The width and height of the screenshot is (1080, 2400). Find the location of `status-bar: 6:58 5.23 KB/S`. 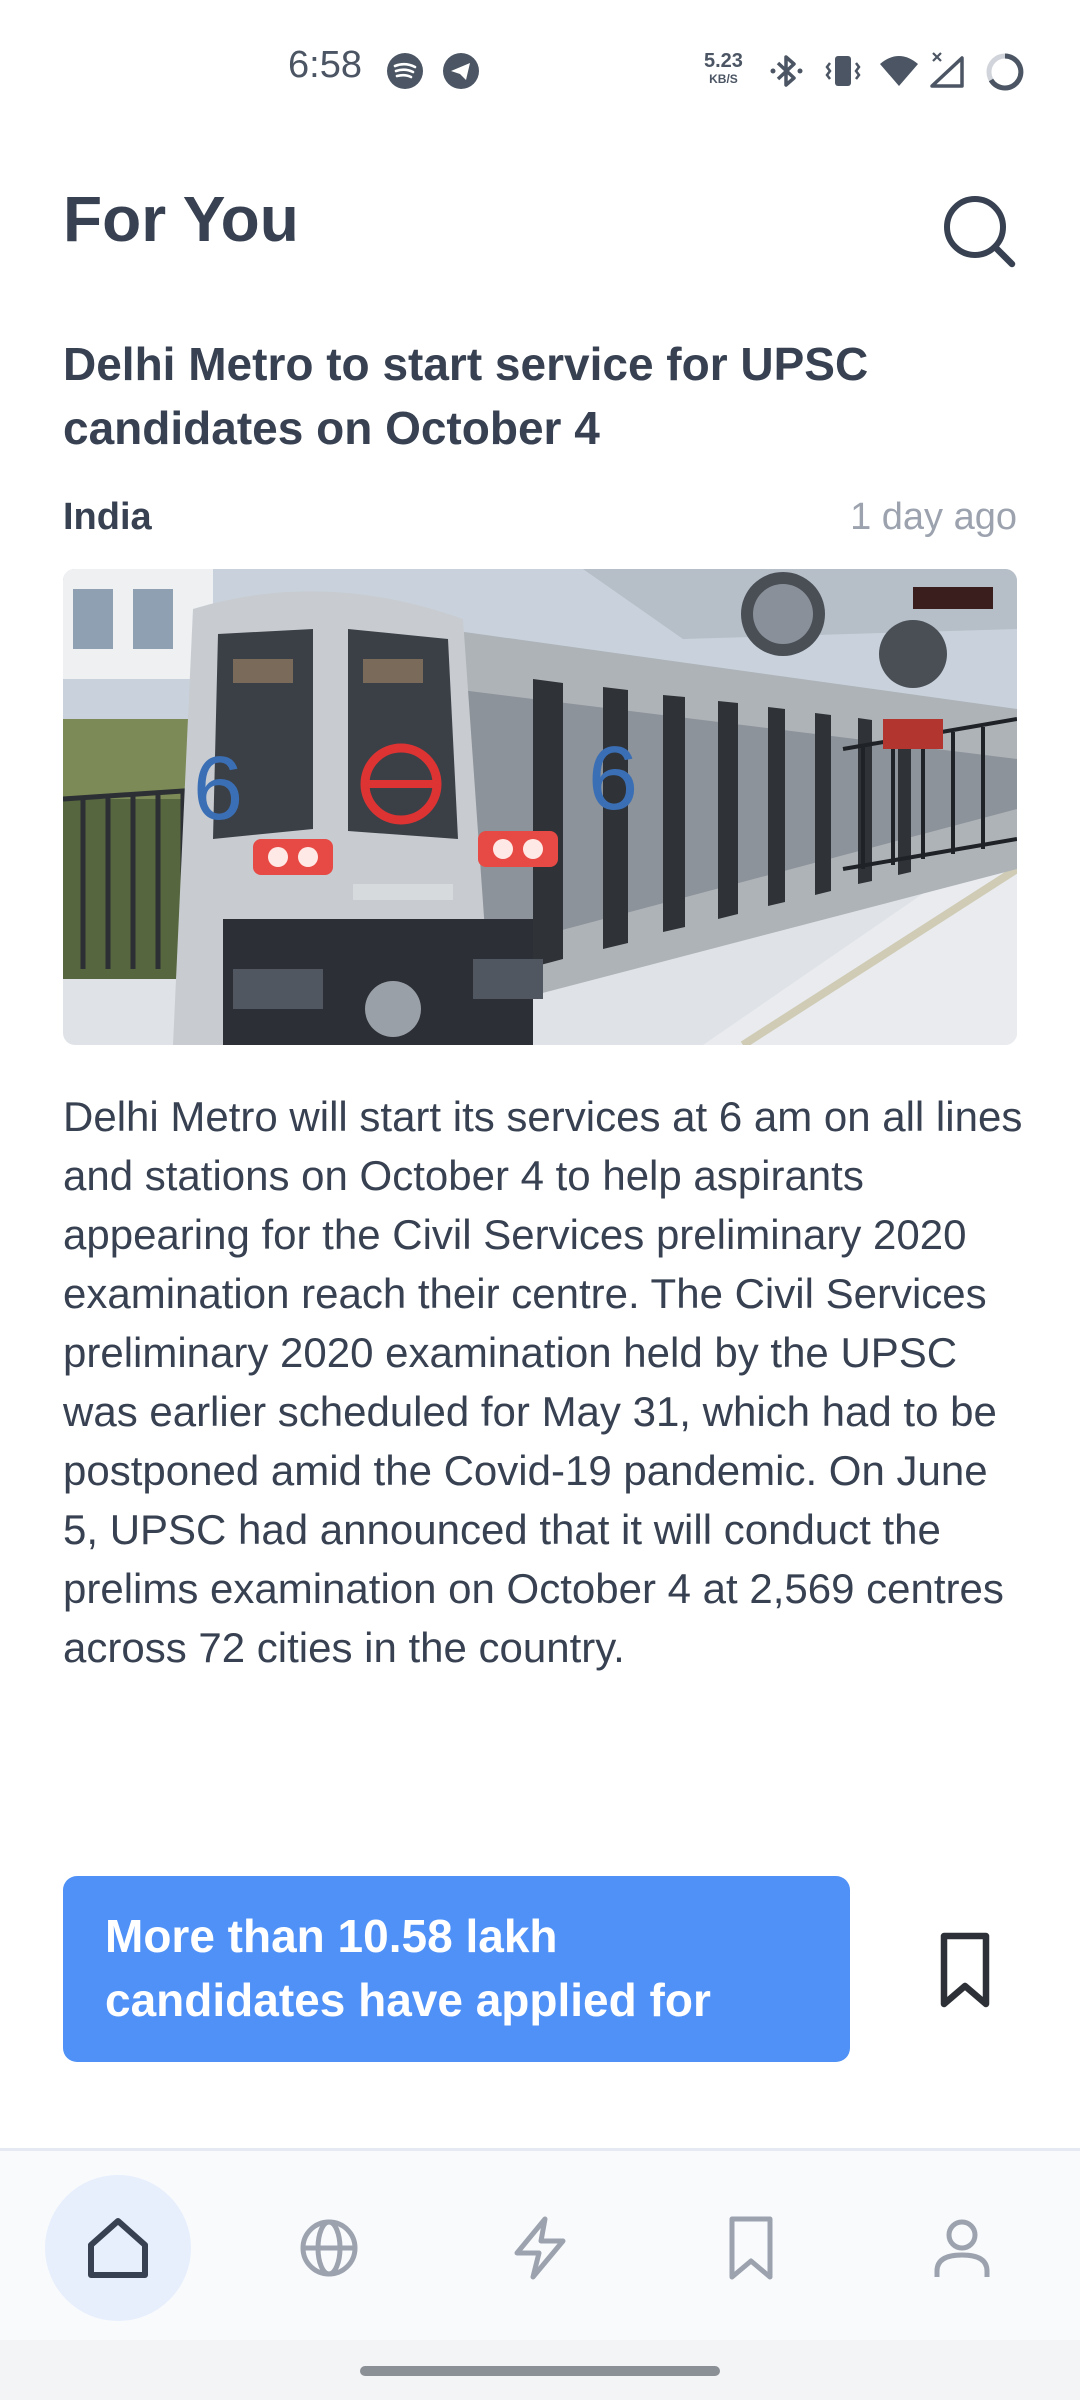

status-bar: 6:58 5.23 KB/S is located at coordinates (540, 60).